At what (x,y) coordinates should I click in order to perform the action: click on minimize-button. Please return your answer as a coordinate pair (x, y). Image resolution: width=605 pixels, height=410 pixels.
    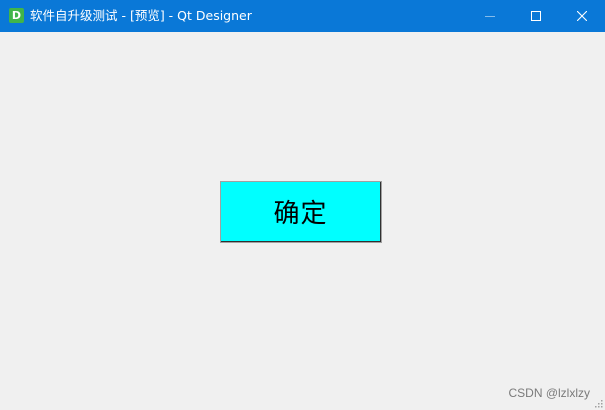
    Looking at the image, I should click on (490, 16).